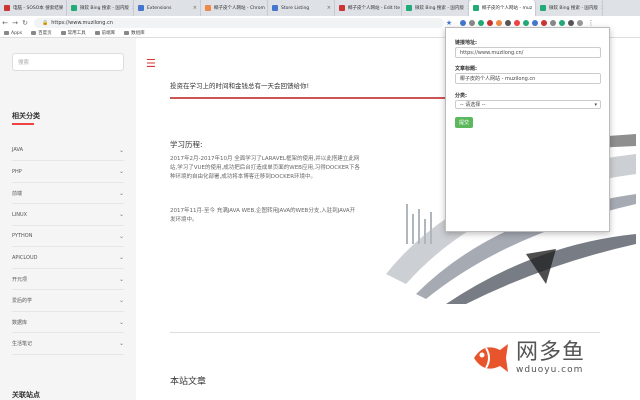 This screenshot has height=400, width=640. What do you see at coordinates (17, 171) in the screenshot?
I see `category-label: PHP` at bounding box center [17, 171].